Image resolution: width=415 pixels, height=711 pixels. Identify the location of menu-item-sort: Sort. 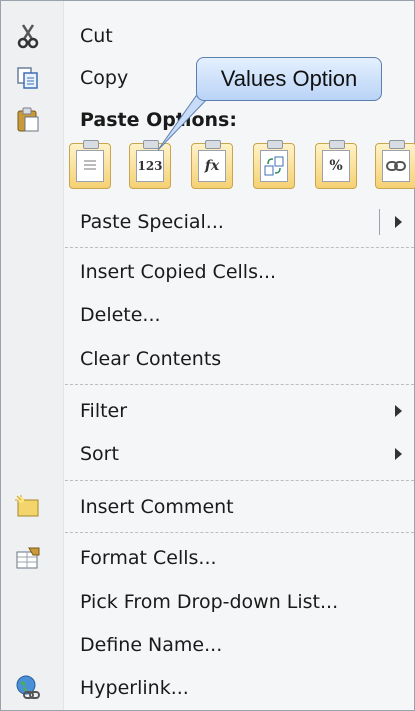
(207, 454).